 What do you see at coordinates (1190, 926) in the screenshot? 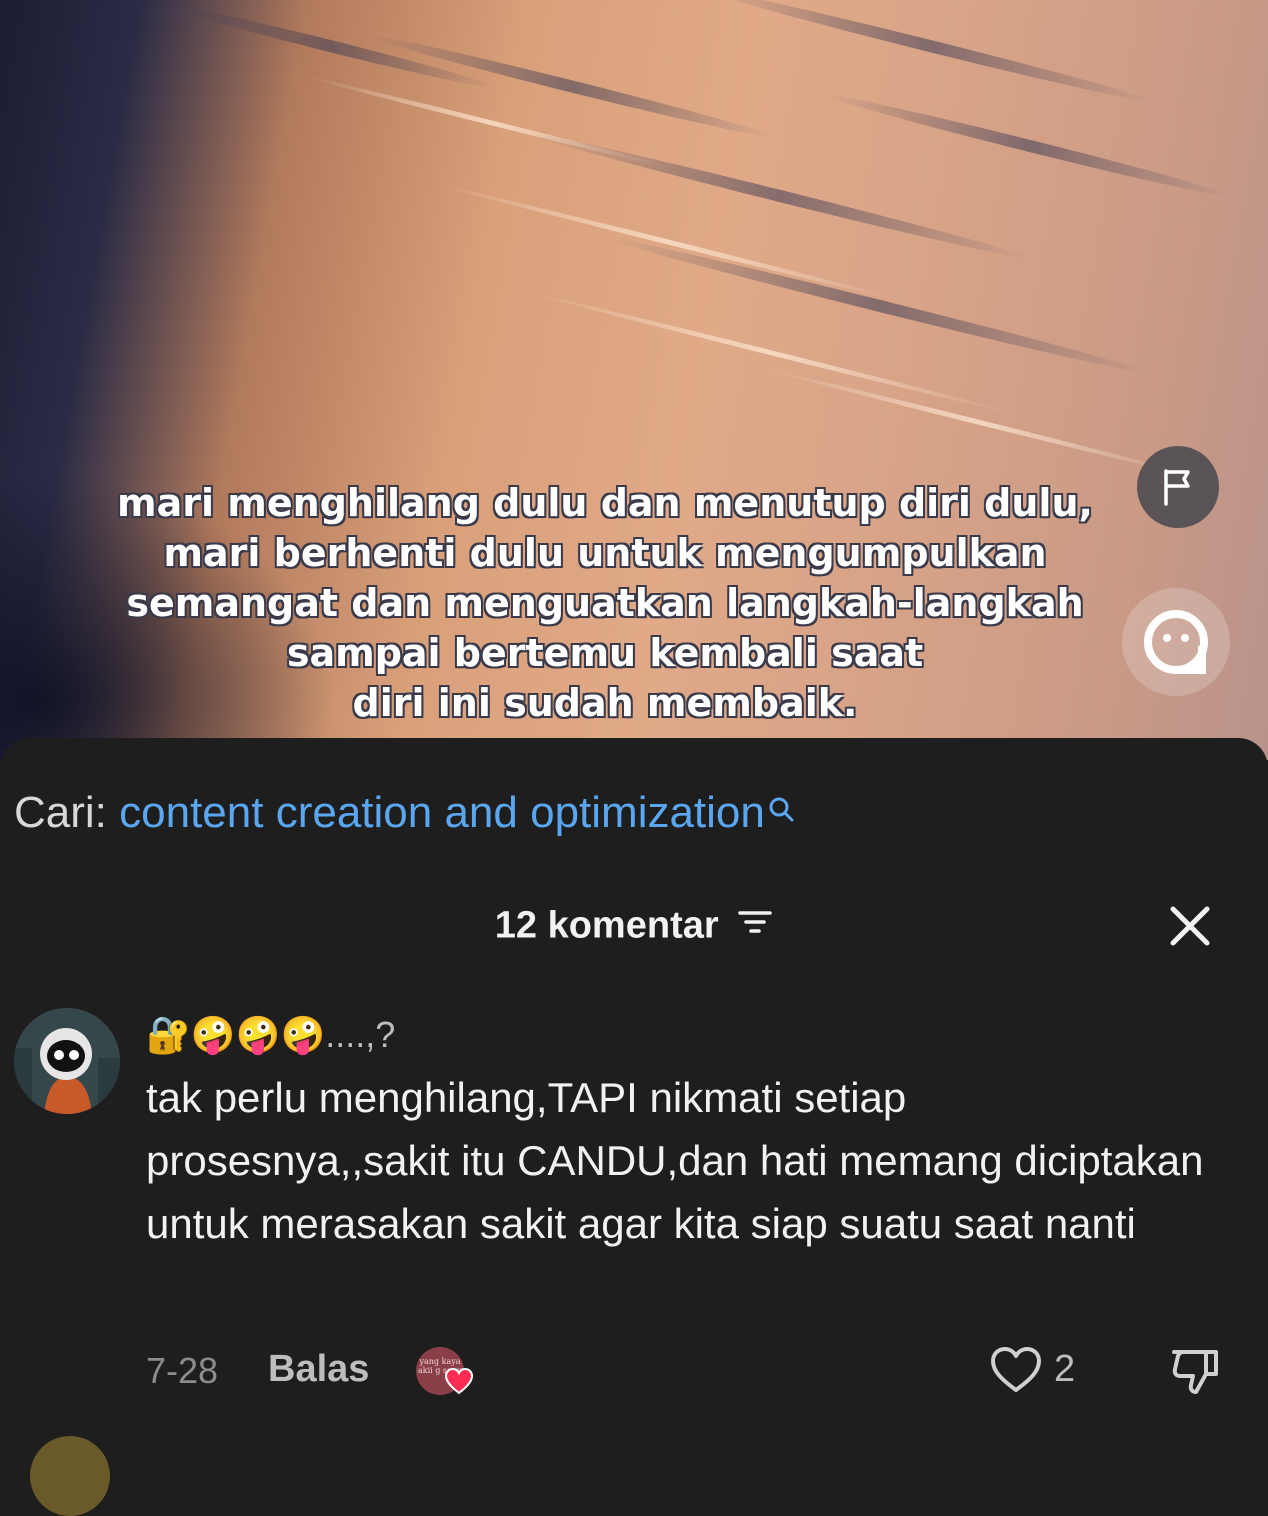
I see `close-icon` at bounding box center [1190, 926].